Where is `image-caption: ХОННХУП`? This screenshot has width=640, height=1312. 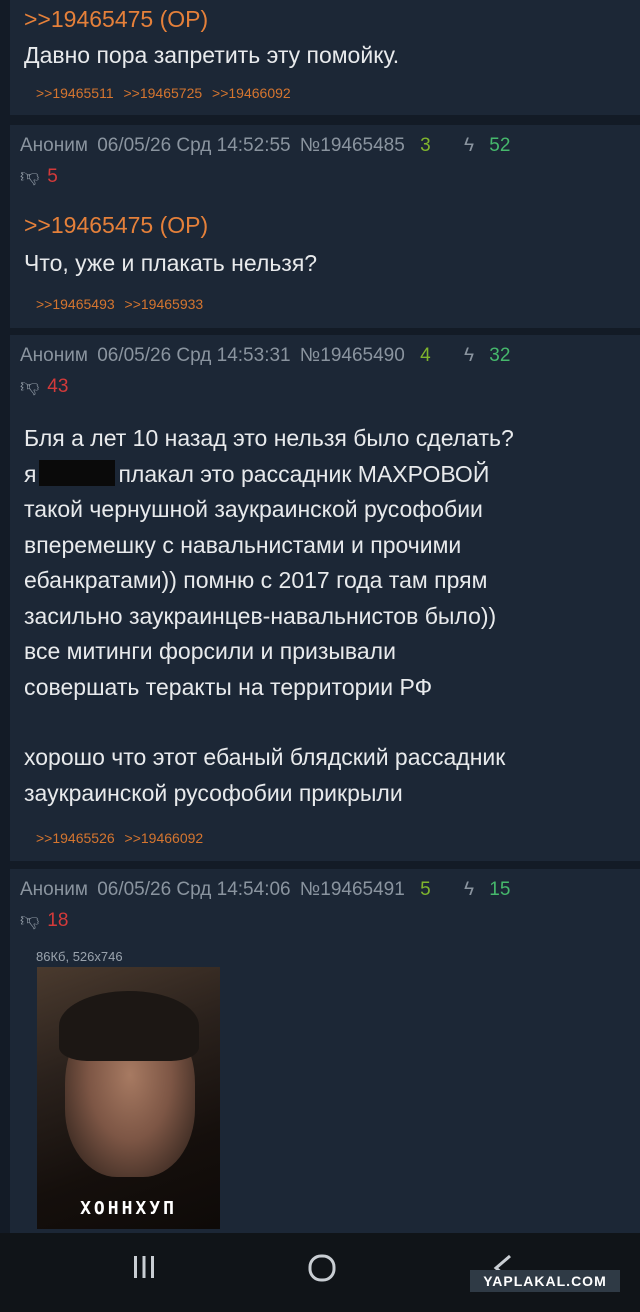
image-caption: ХОННХУП is located at coordinates (128, 1208).